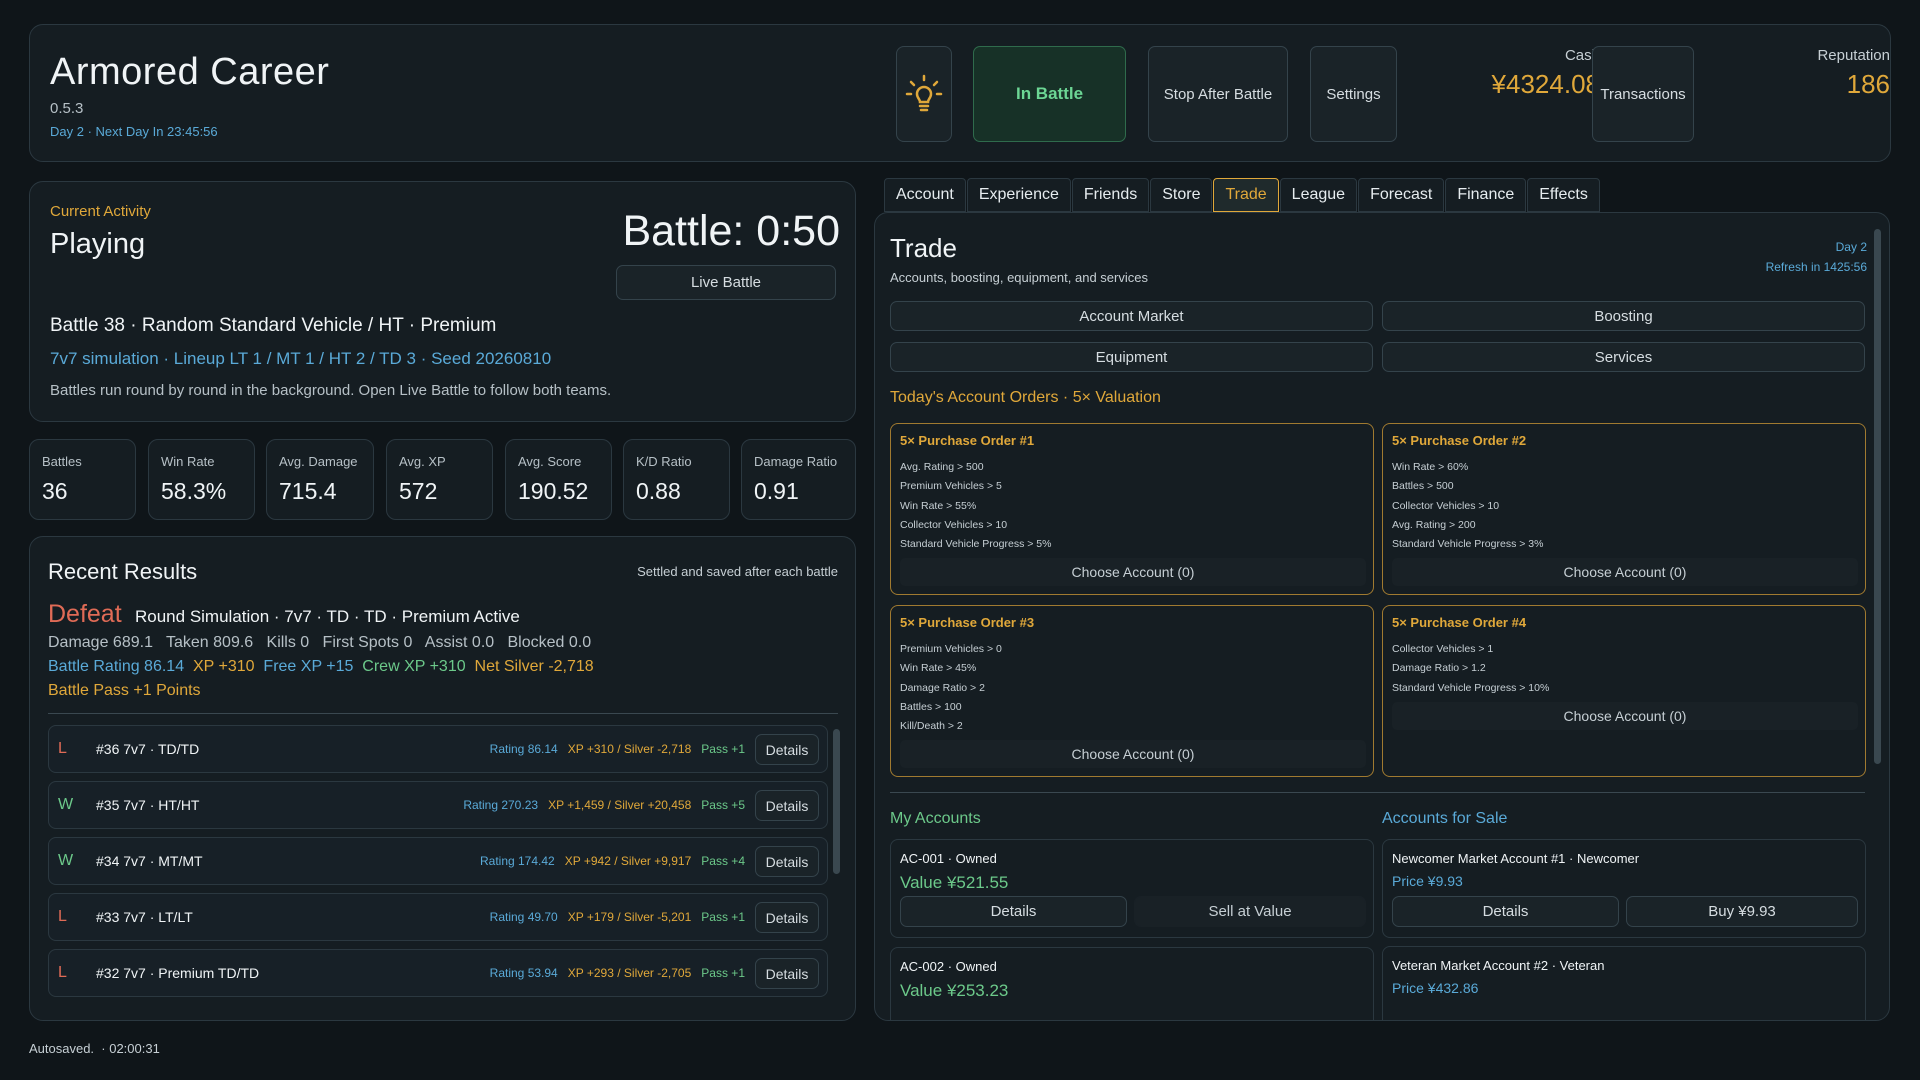  I want to click on account-value: Value ¥253.23, so click(954, 990).